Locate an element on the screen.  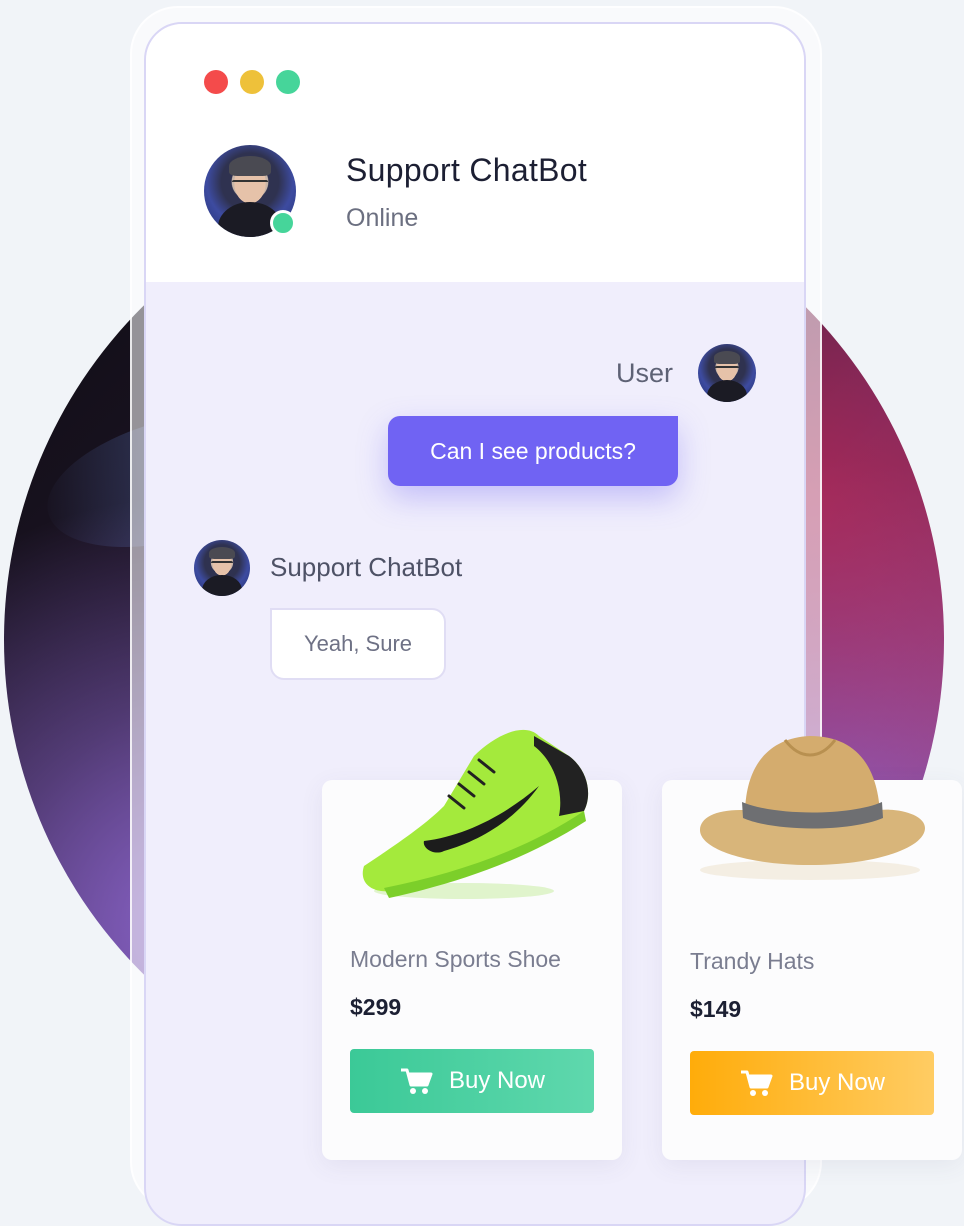
user-avatar is located at coordinates (727, 373).